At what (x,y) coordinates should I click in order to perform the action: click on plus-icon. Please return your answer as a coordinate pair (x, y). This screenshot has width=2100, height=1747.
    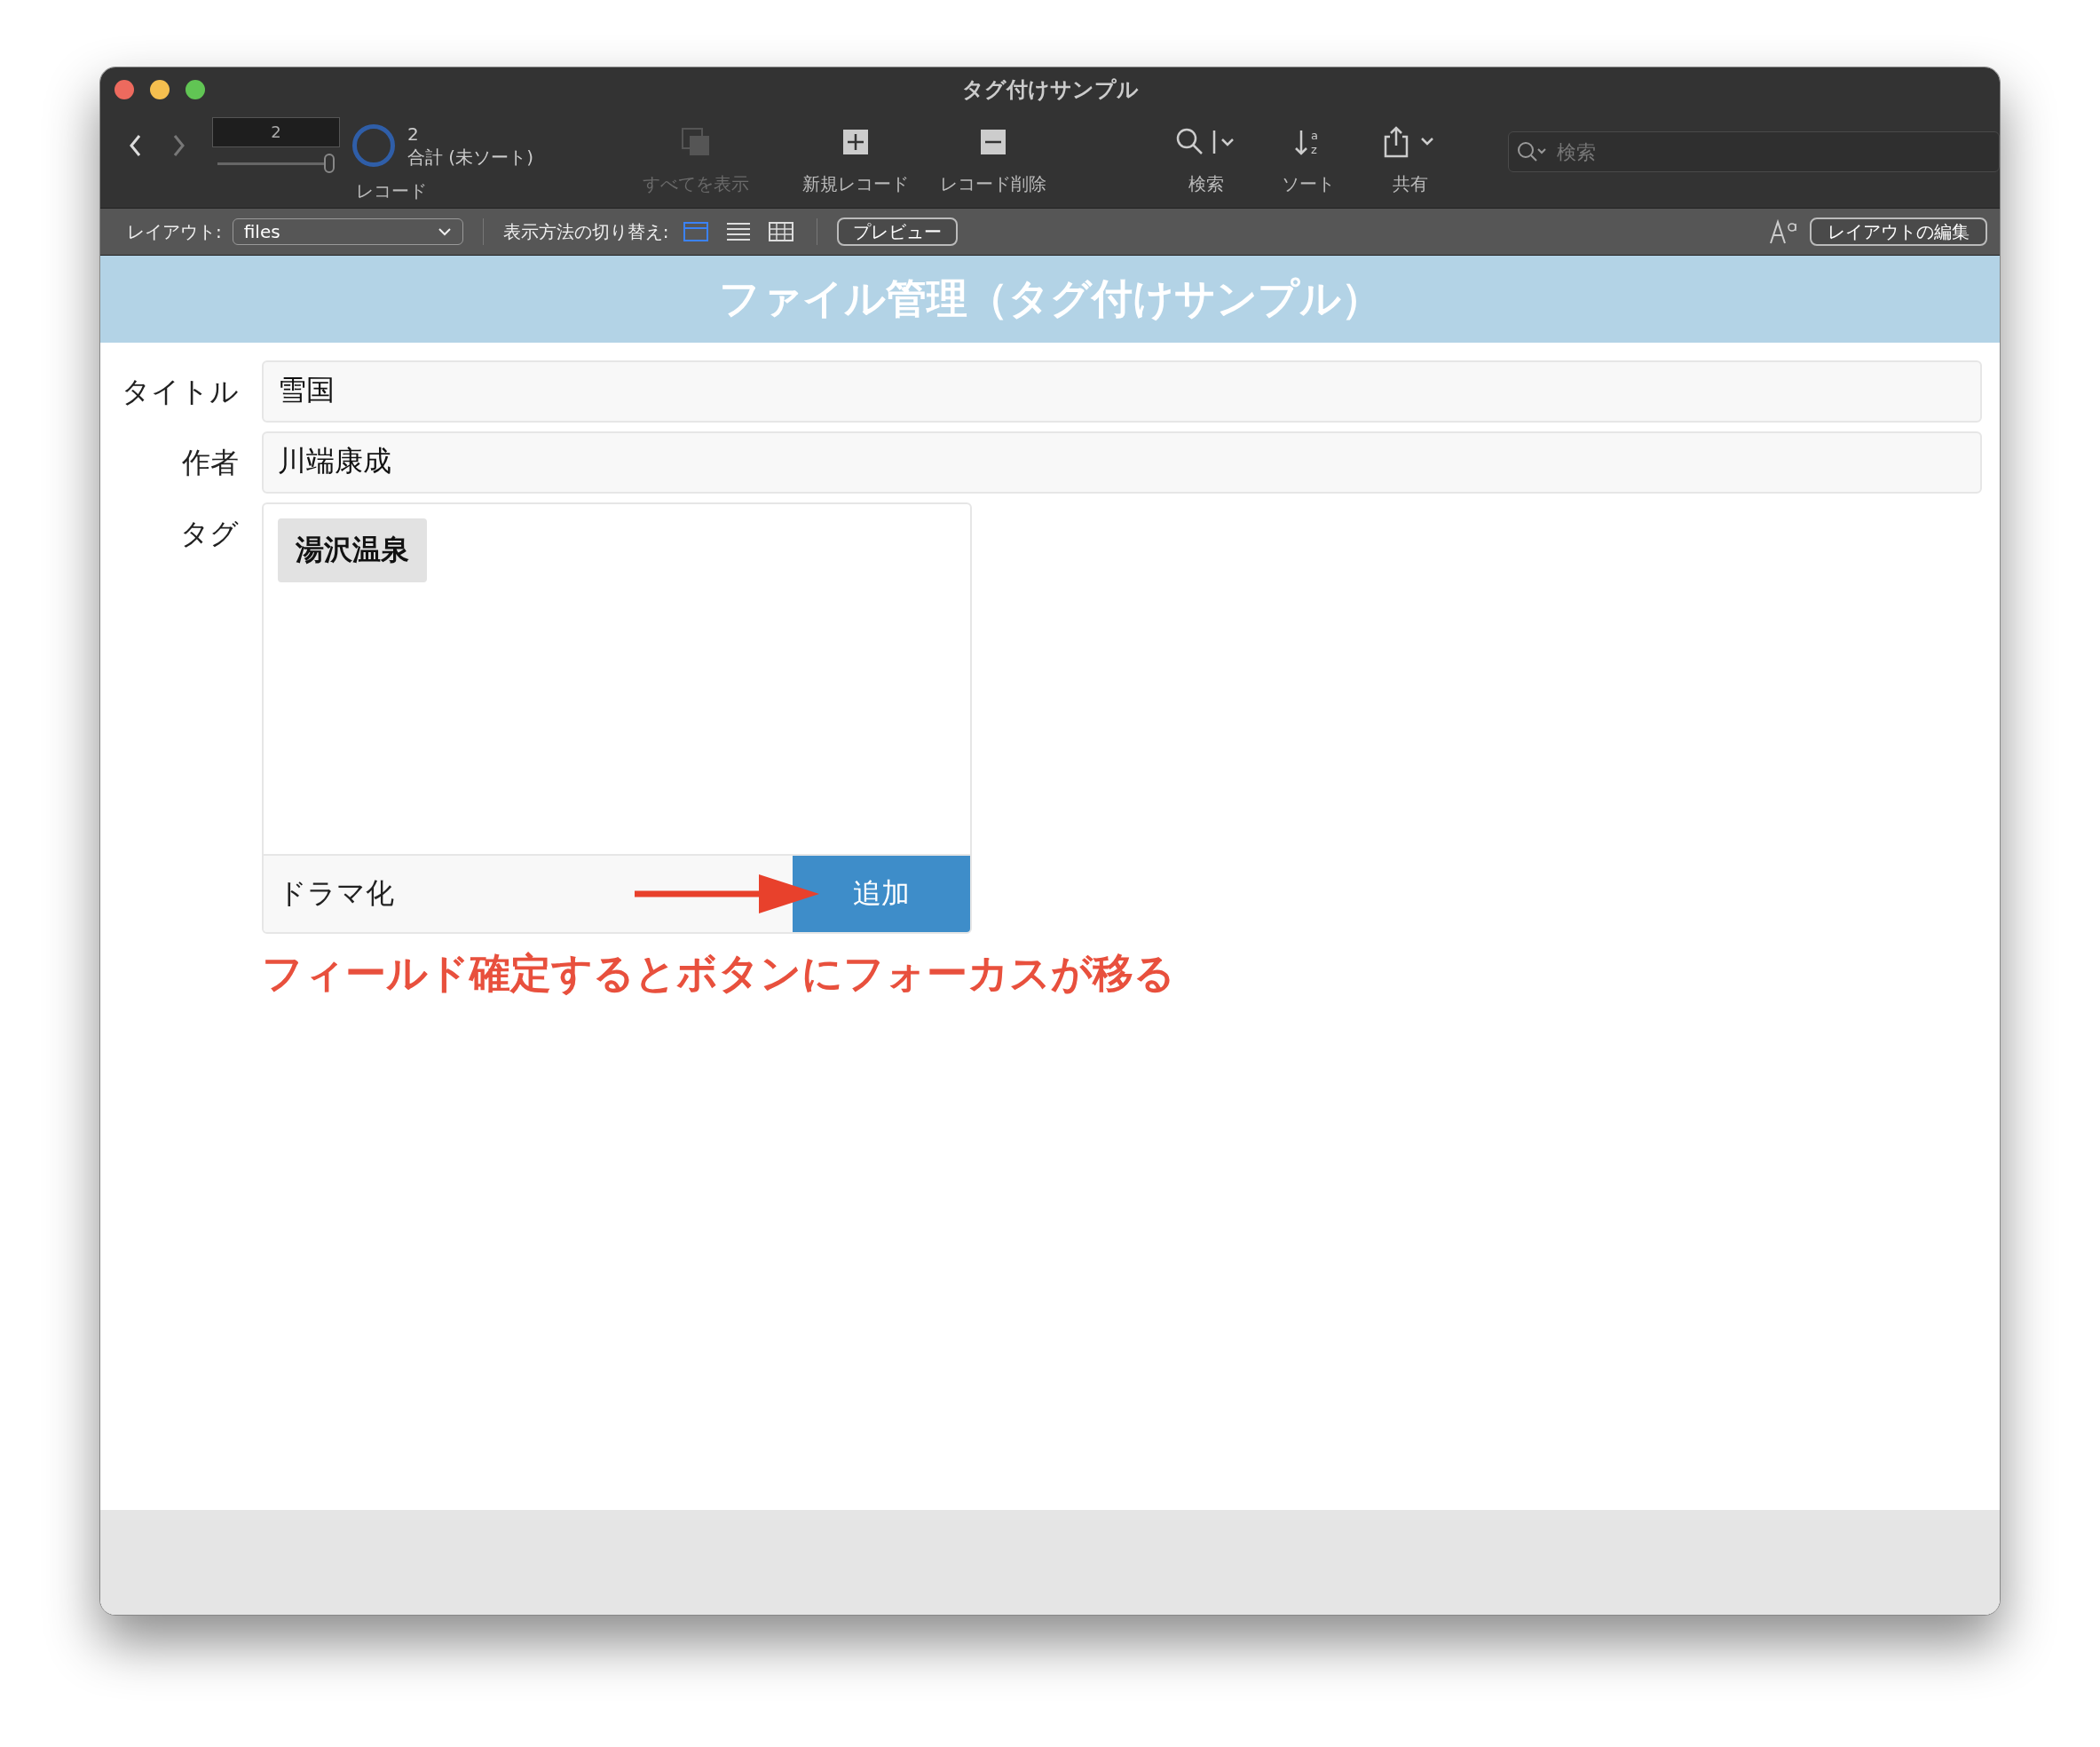
    Looking at the image, I should click on (856, 142).